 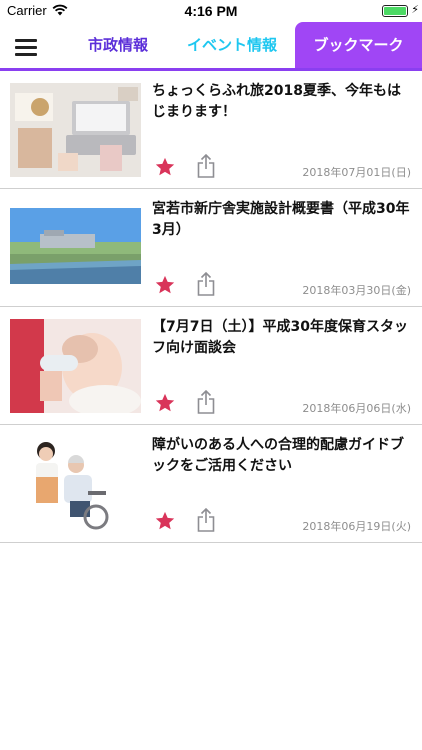 I want to click on item-date: 2018年06月19日(火), so click(x=356, y=526).